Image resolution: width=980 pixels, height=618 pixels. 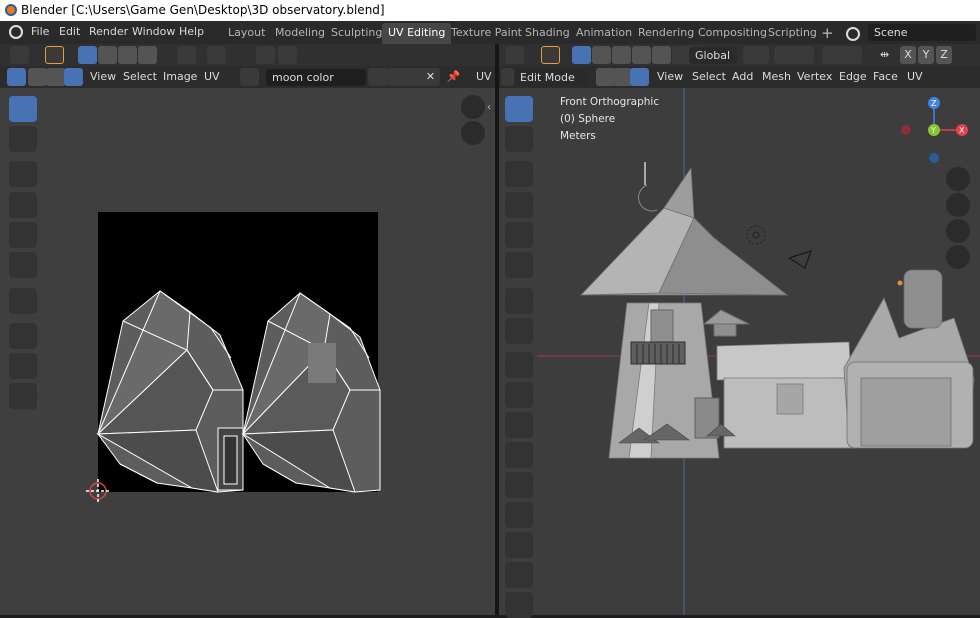 I want to click on viewport-select-intersect-icon, so click(x=661, y=55).